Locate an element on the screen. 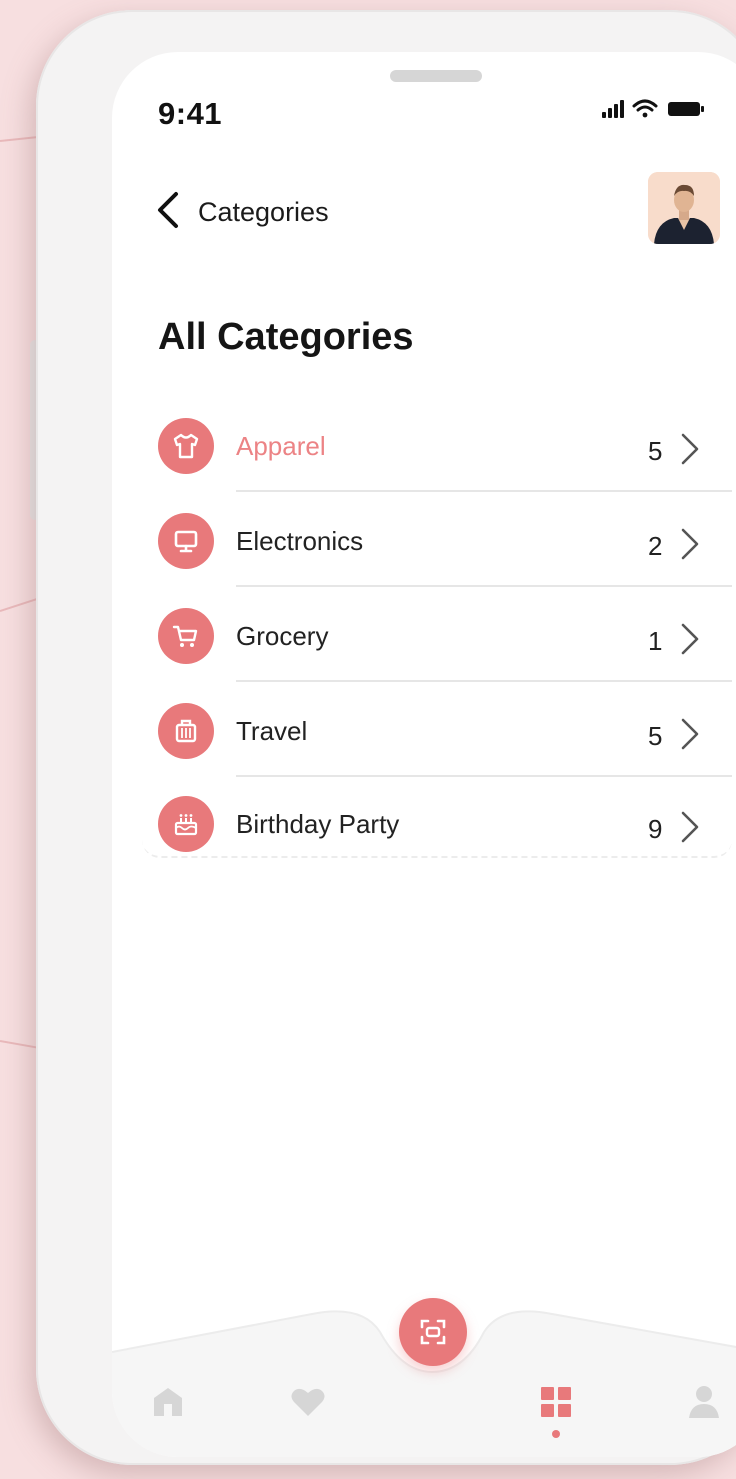 The width and height of the screenshot is (736, 1479). wifi-icon is located at coordinates (645, 108).